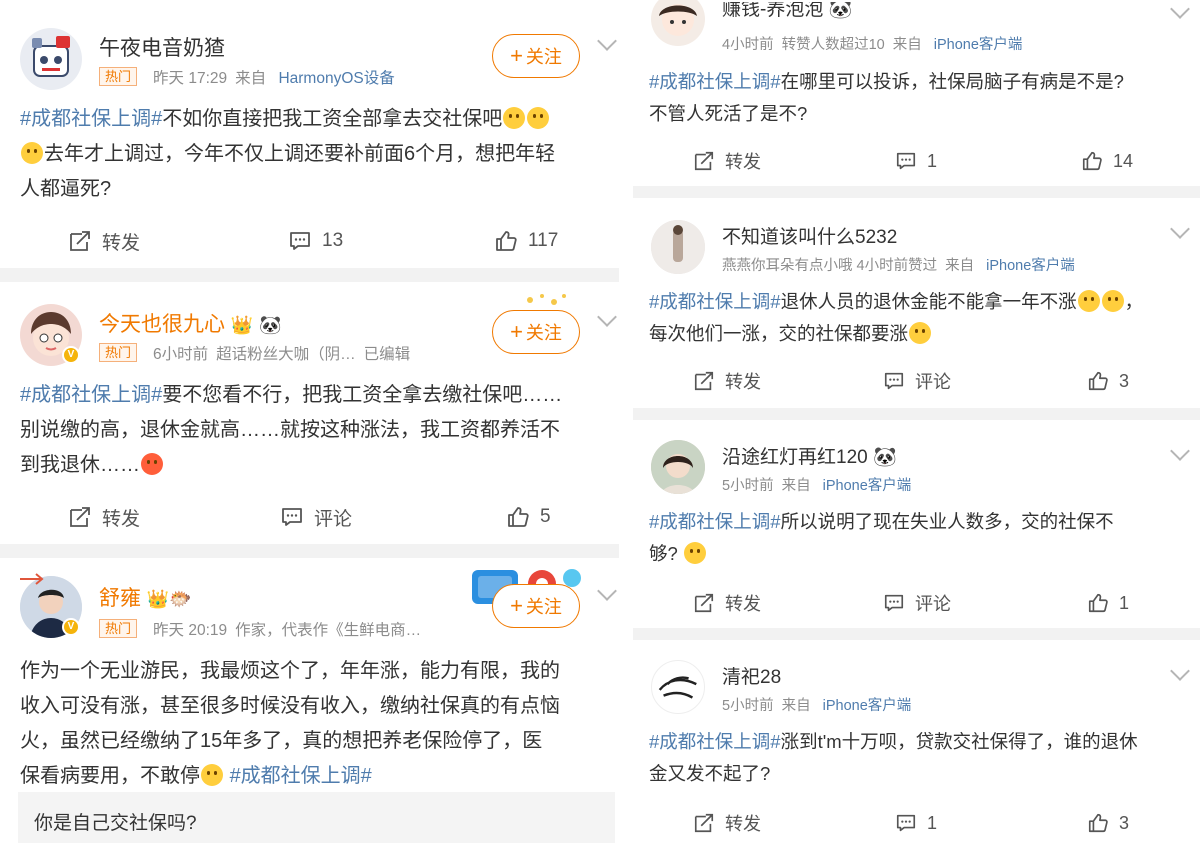  I want to click on fish-icon: 🐡, so click(180, 599).